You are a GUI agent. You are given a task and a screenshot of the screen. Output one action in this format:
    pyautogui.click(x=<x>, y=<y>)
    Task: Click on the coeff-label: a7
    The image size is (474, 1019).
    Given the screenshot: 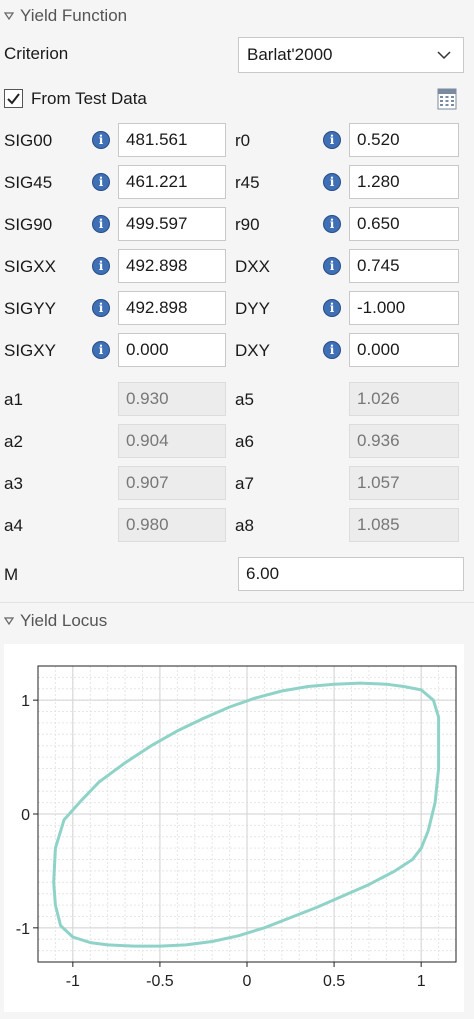 What is the action you would take?
    pyautogui.click(x=244, y=483)
    